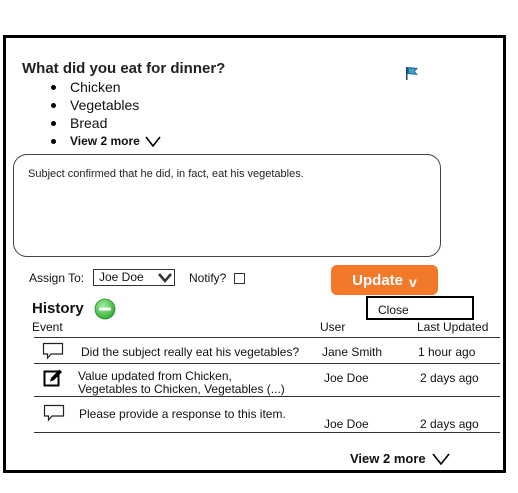 Image resolution: width=518 pixels, height=493 pixels. I want to click on view-more-history-label: View 2 more, so click(388, 458).